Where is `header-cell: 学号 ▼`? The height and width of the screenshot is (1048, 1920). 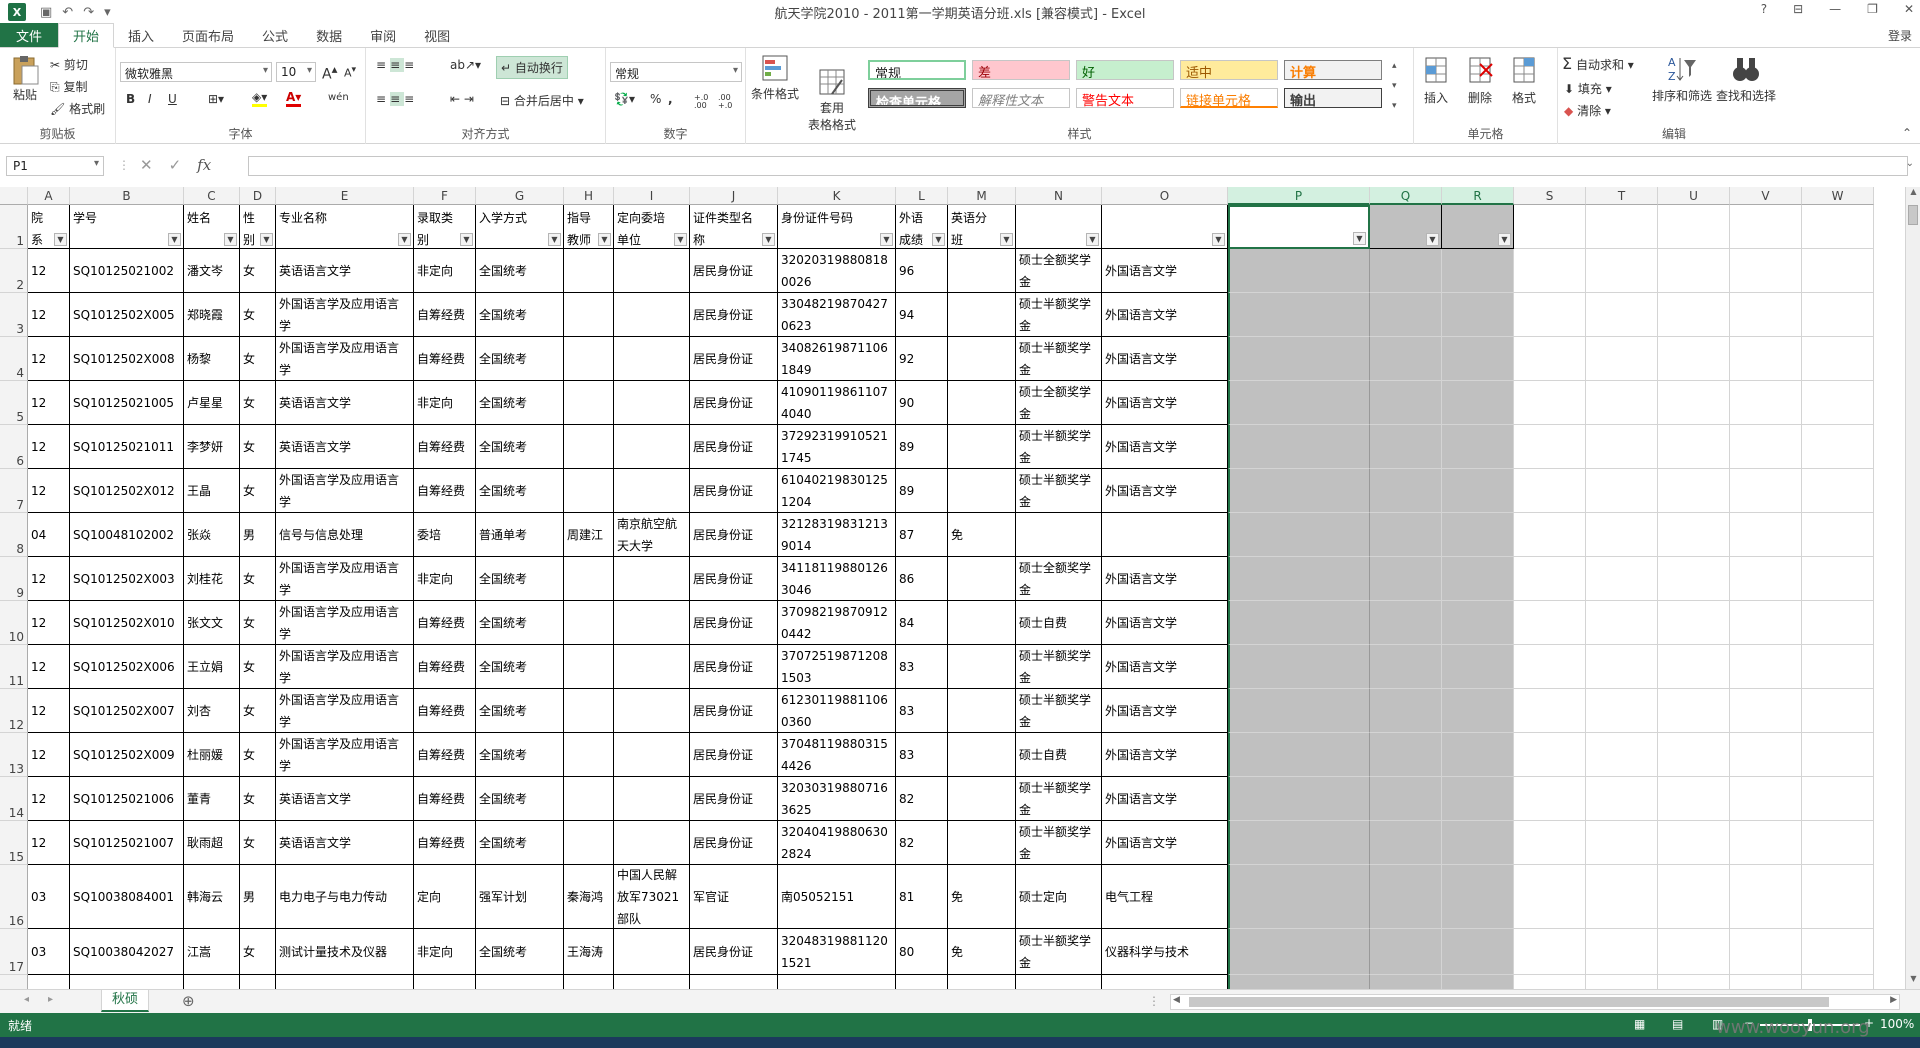 header-cell: 学号 ▼ is located at coordinates (127, 227).